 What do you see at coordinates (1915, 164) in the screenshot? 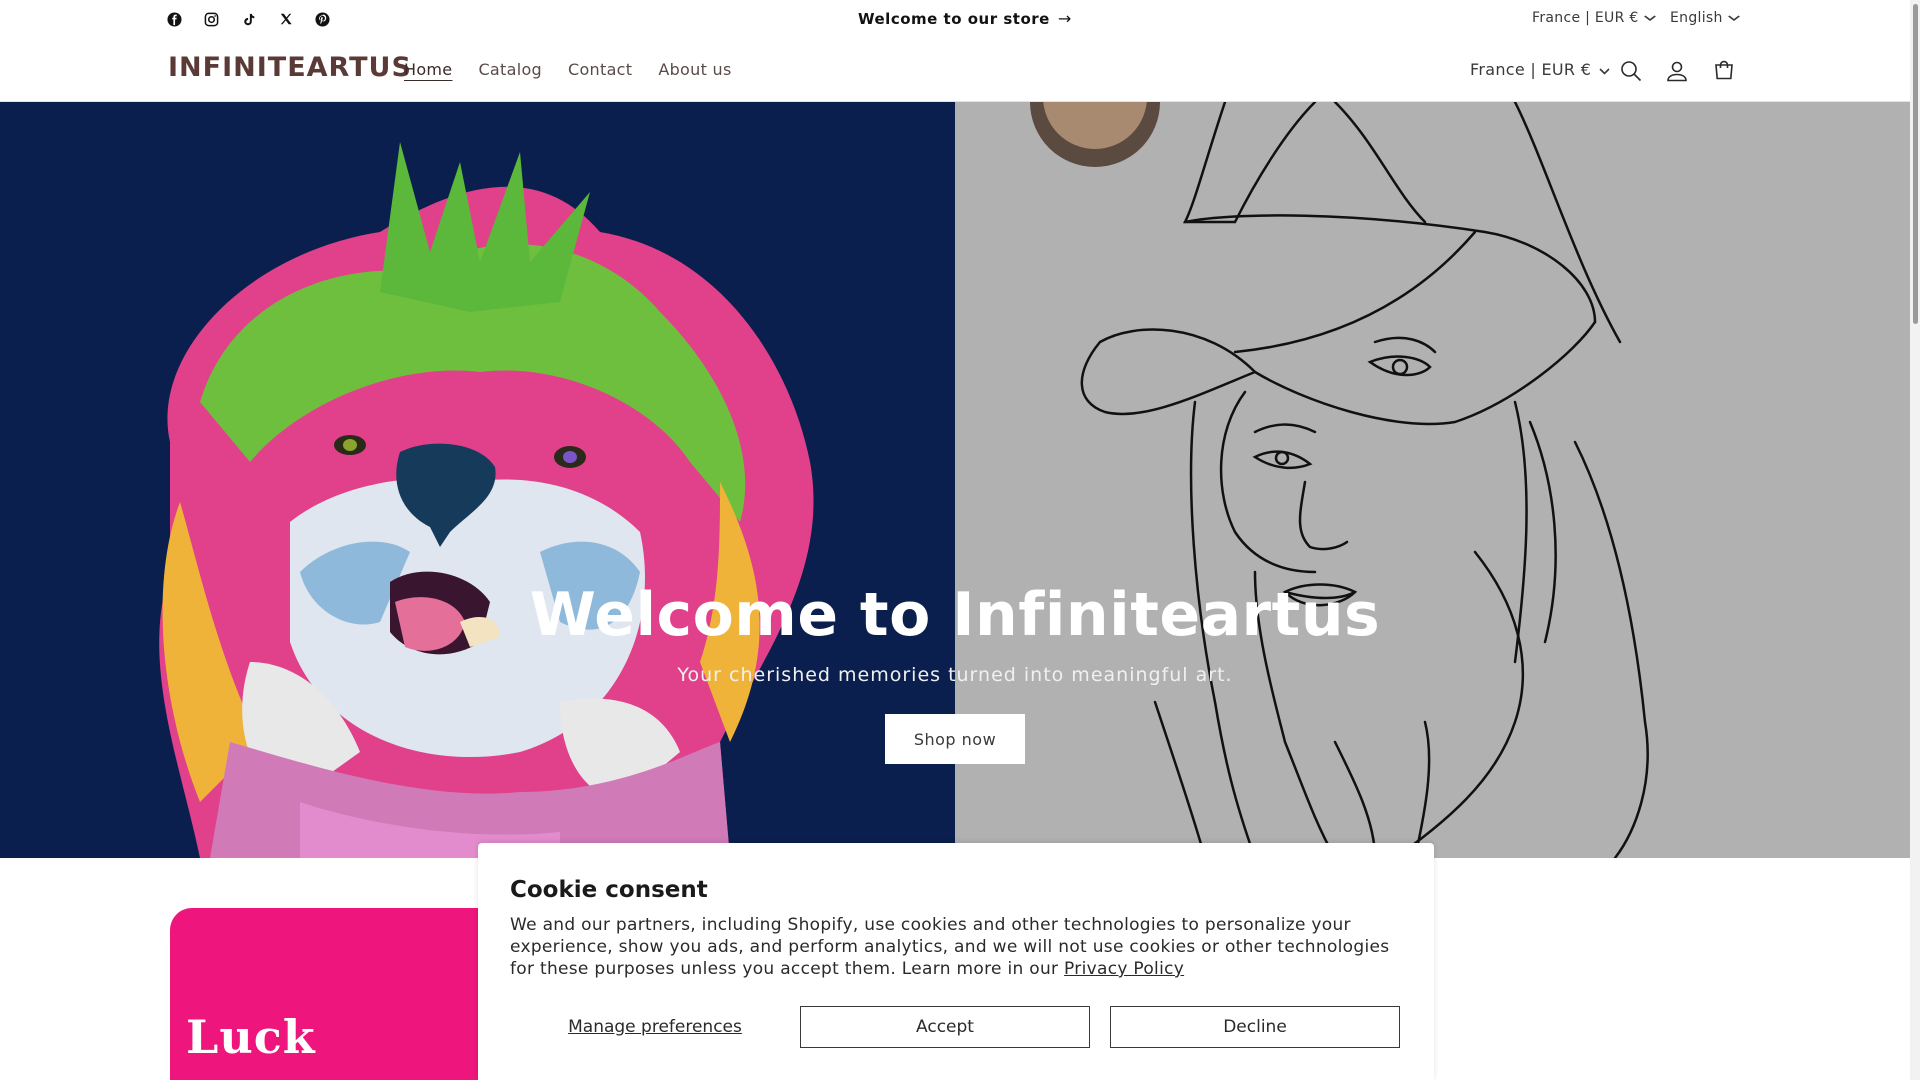
I see `scrollbar-thumb` at bounding box center [1915, 164].